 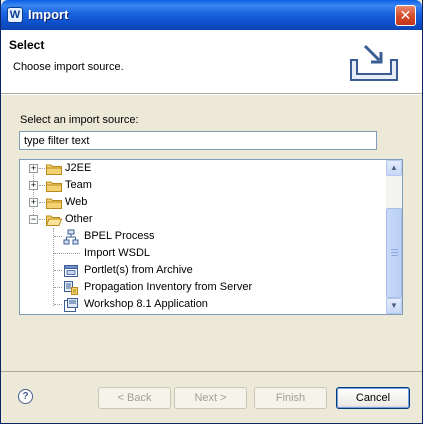 I want to click on scroll-down-arrow-icon: ▼, so click(x=394, y=306).